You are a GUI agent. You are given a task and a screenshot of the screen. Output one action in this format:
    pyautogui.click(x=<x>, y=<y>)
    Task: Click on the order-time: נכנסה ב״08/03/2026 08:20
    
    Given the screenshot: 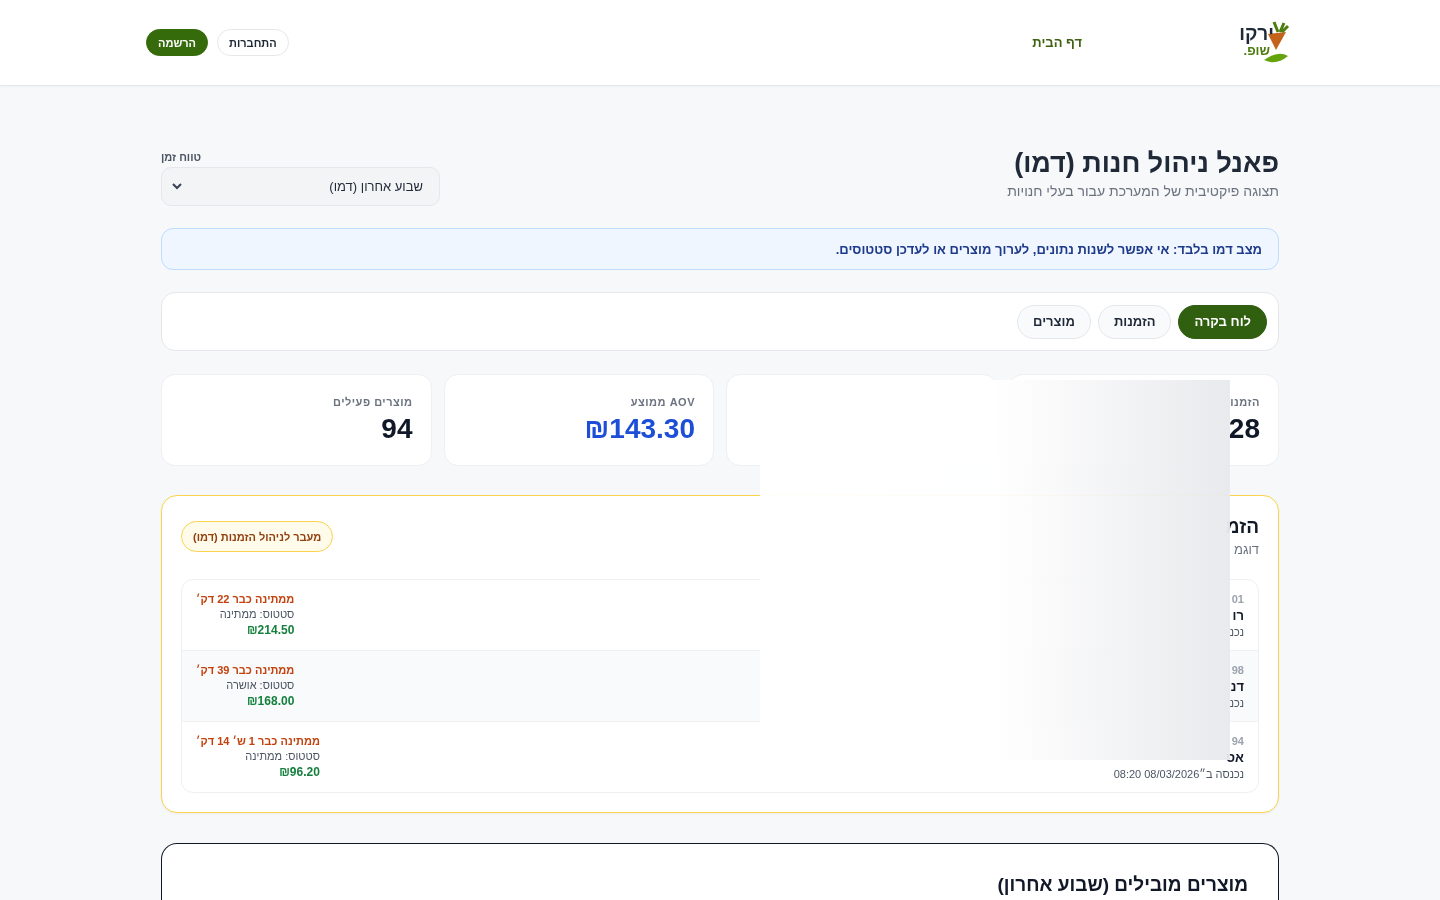 What is the action you would take?
    pyautogui.click(x=1178, y=773)
    